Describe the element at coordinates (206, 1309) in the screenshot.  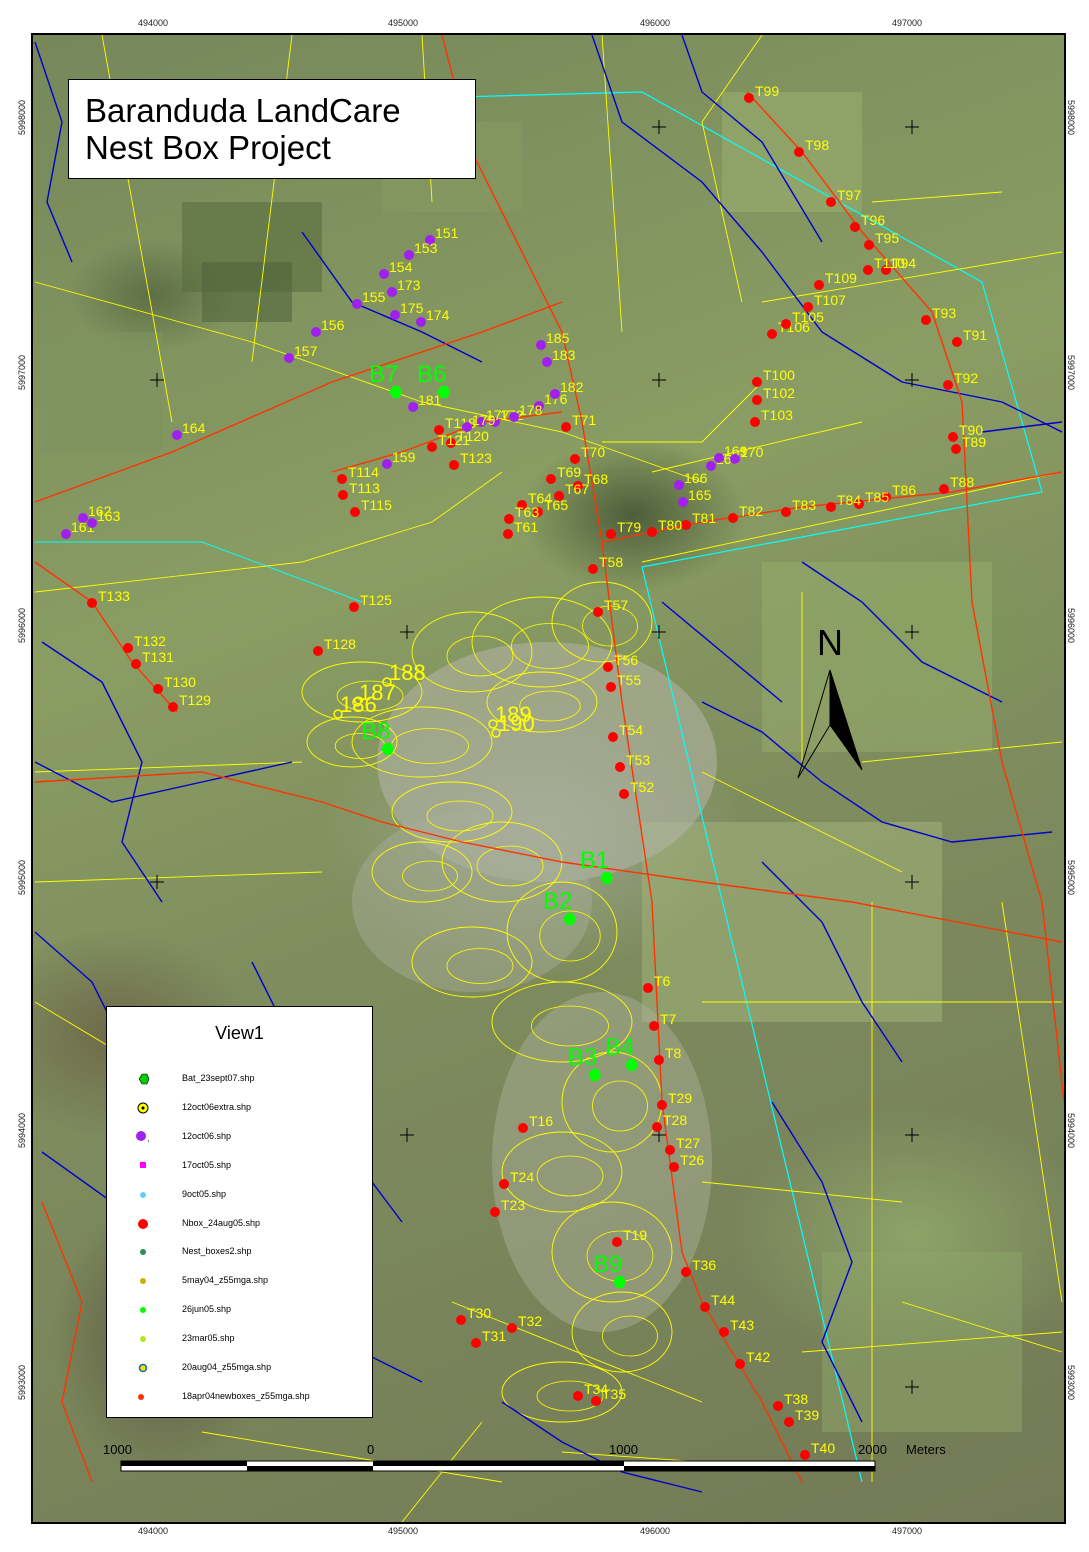
I see `legend-label: 26jun05.shp` at that location.